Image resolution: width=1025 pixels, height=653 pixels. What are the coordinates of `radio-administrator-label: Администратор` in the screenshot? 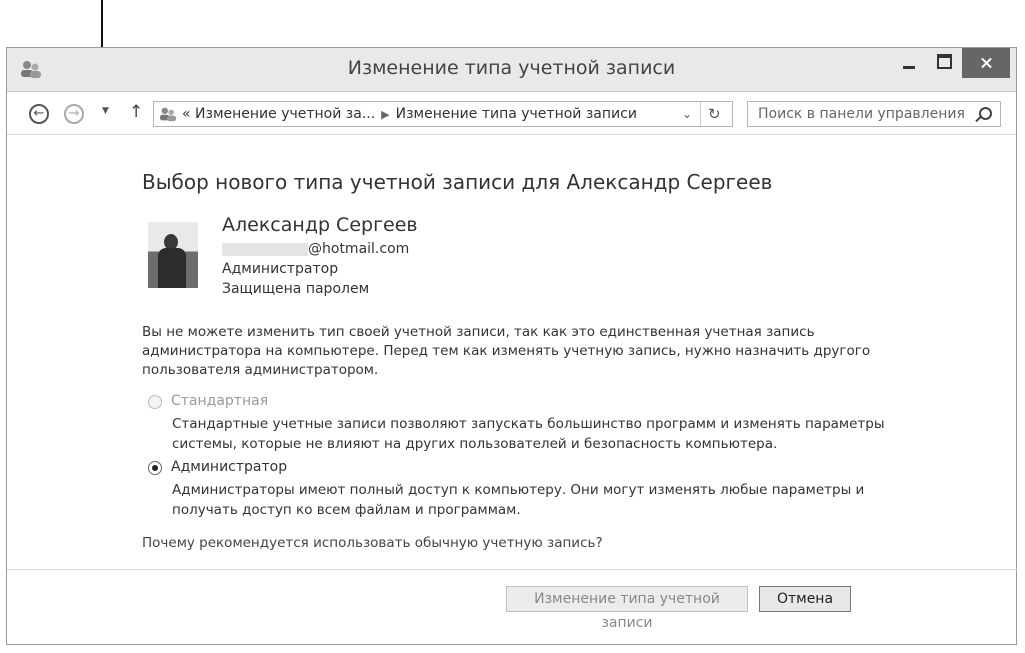 It's located at (229, 467).